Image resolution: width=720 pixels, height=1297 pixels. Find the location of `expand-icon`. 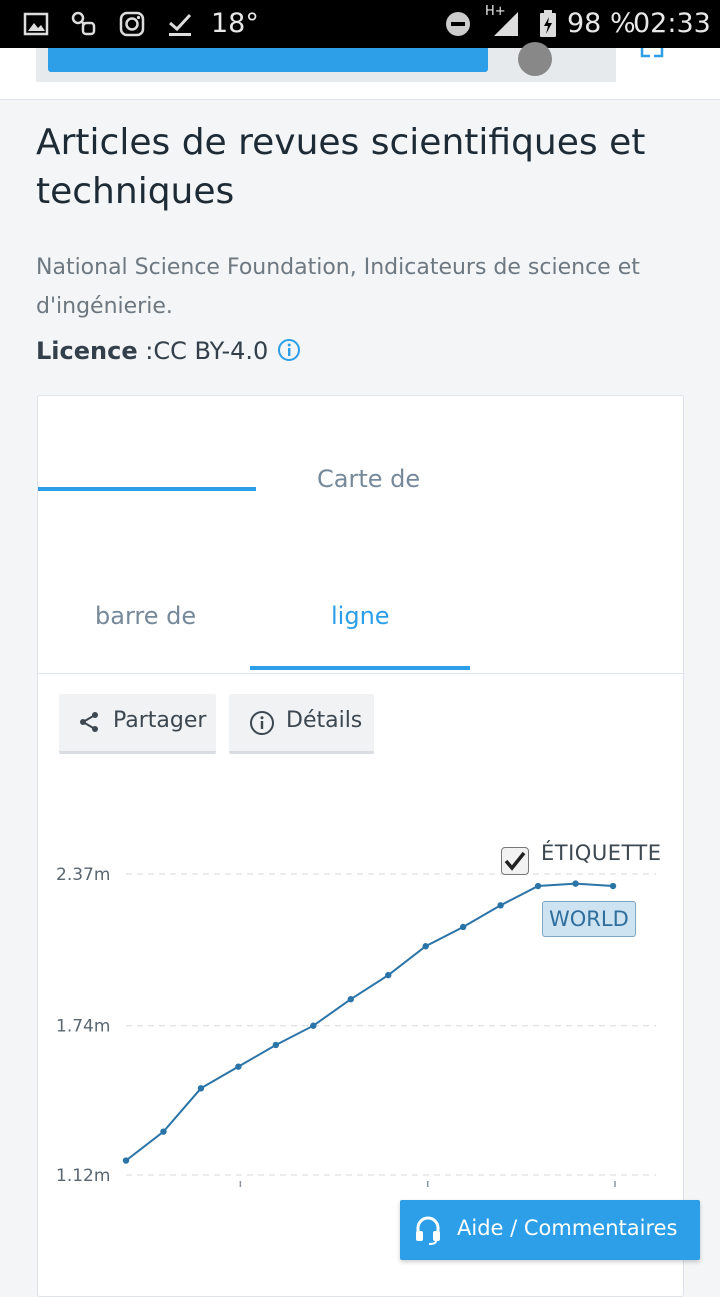

expand-icon is located at coordinates (652, 54).